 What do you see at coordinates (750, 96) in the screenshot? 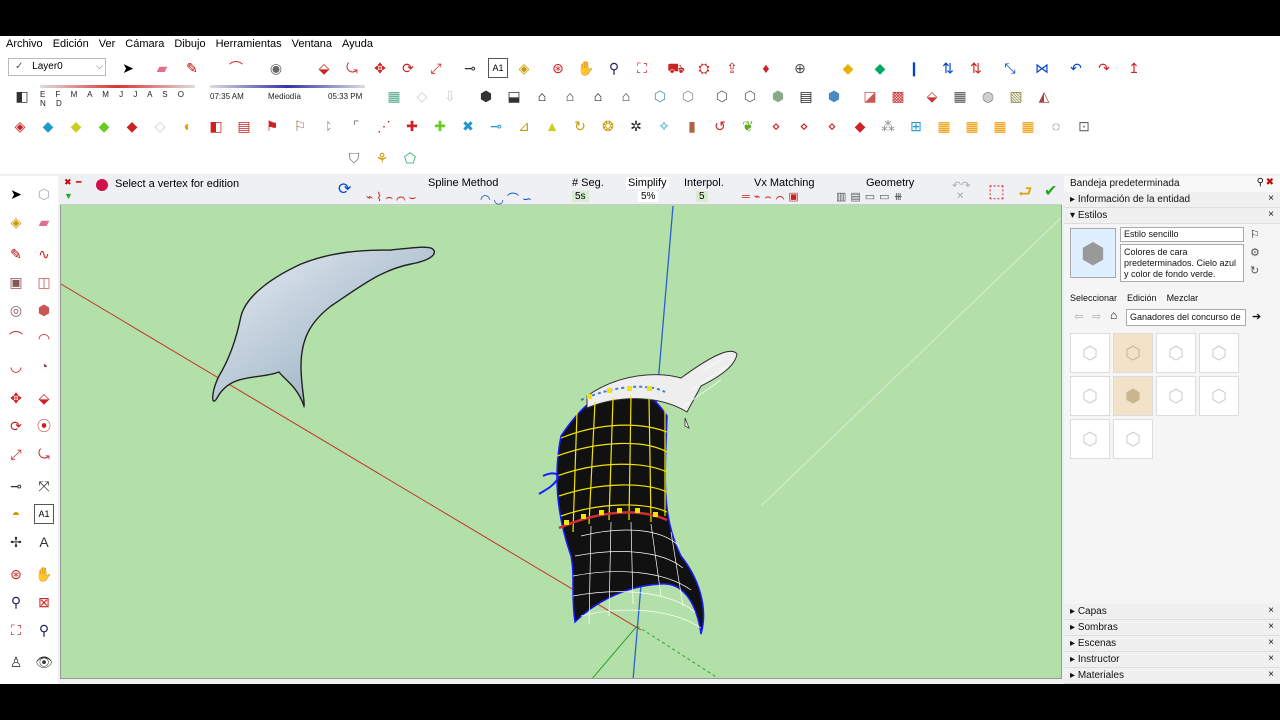
I see `hidden-line-icon: ⬡` at bounding box center [750, 96].